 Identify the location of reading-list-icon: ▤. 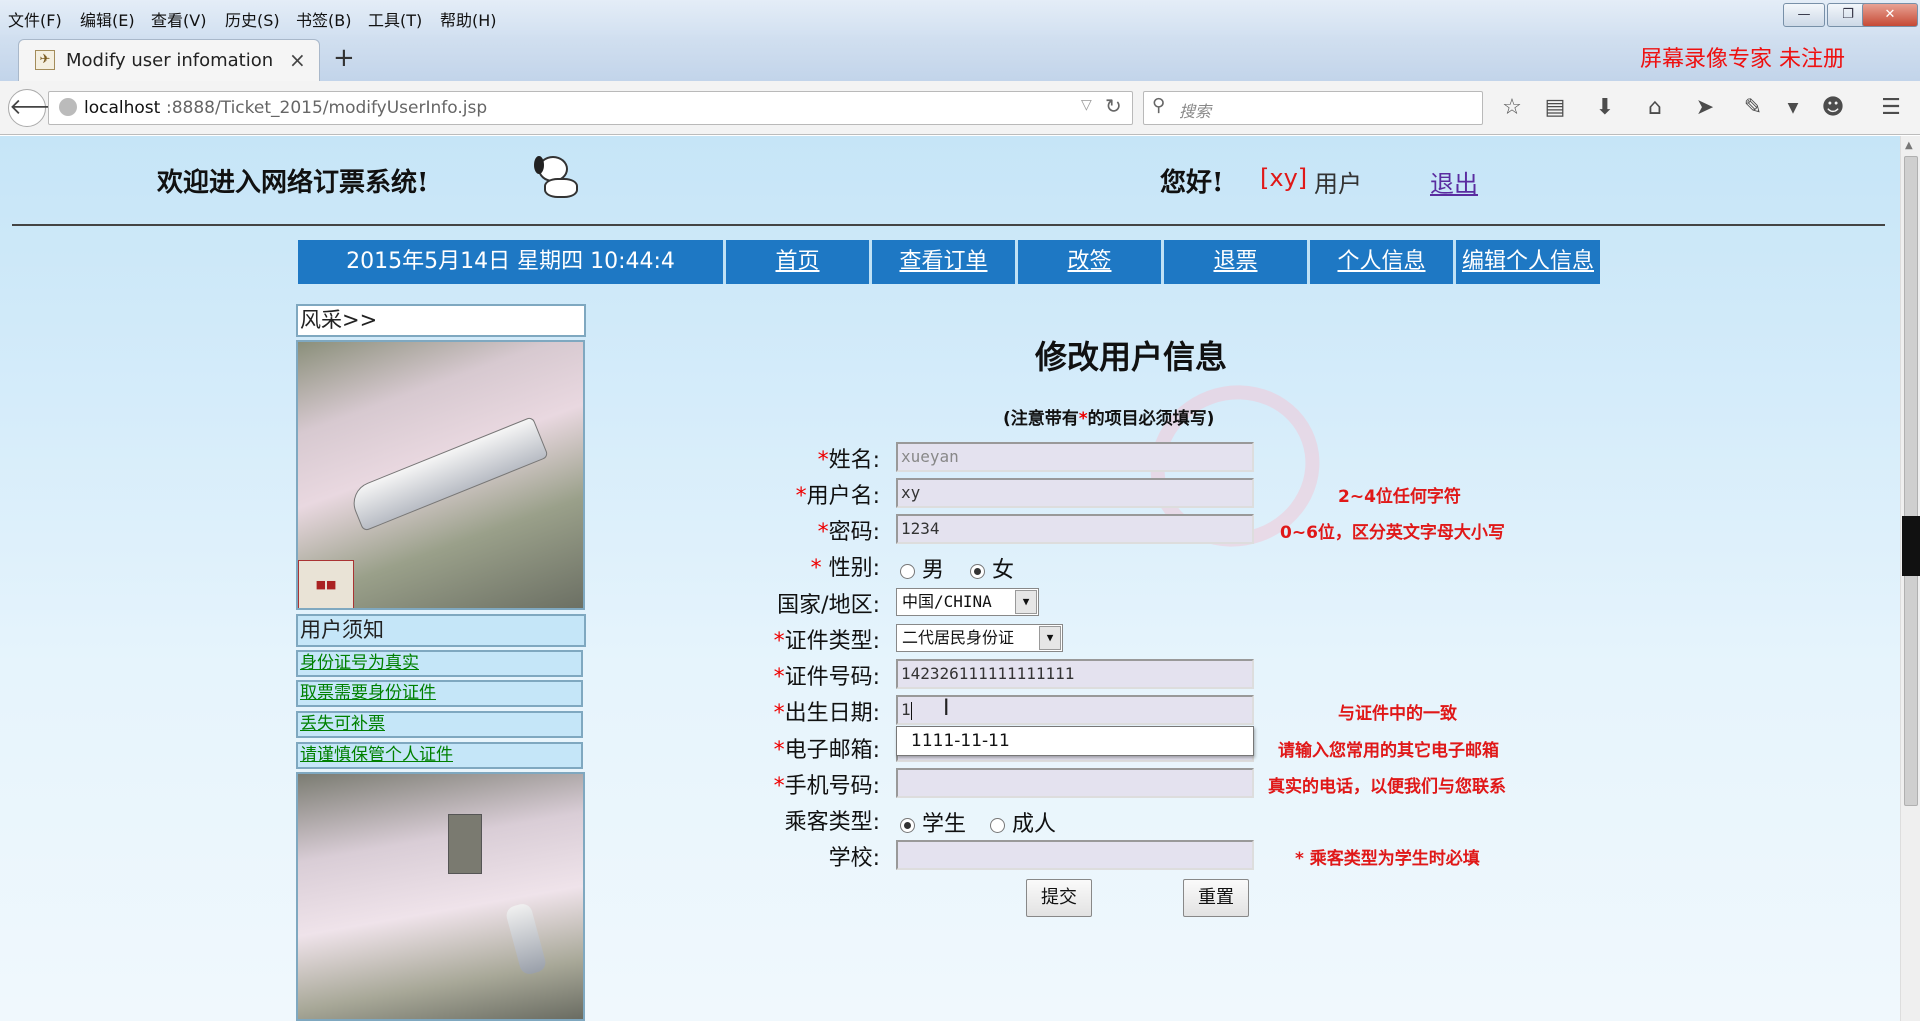
(1555, 108).